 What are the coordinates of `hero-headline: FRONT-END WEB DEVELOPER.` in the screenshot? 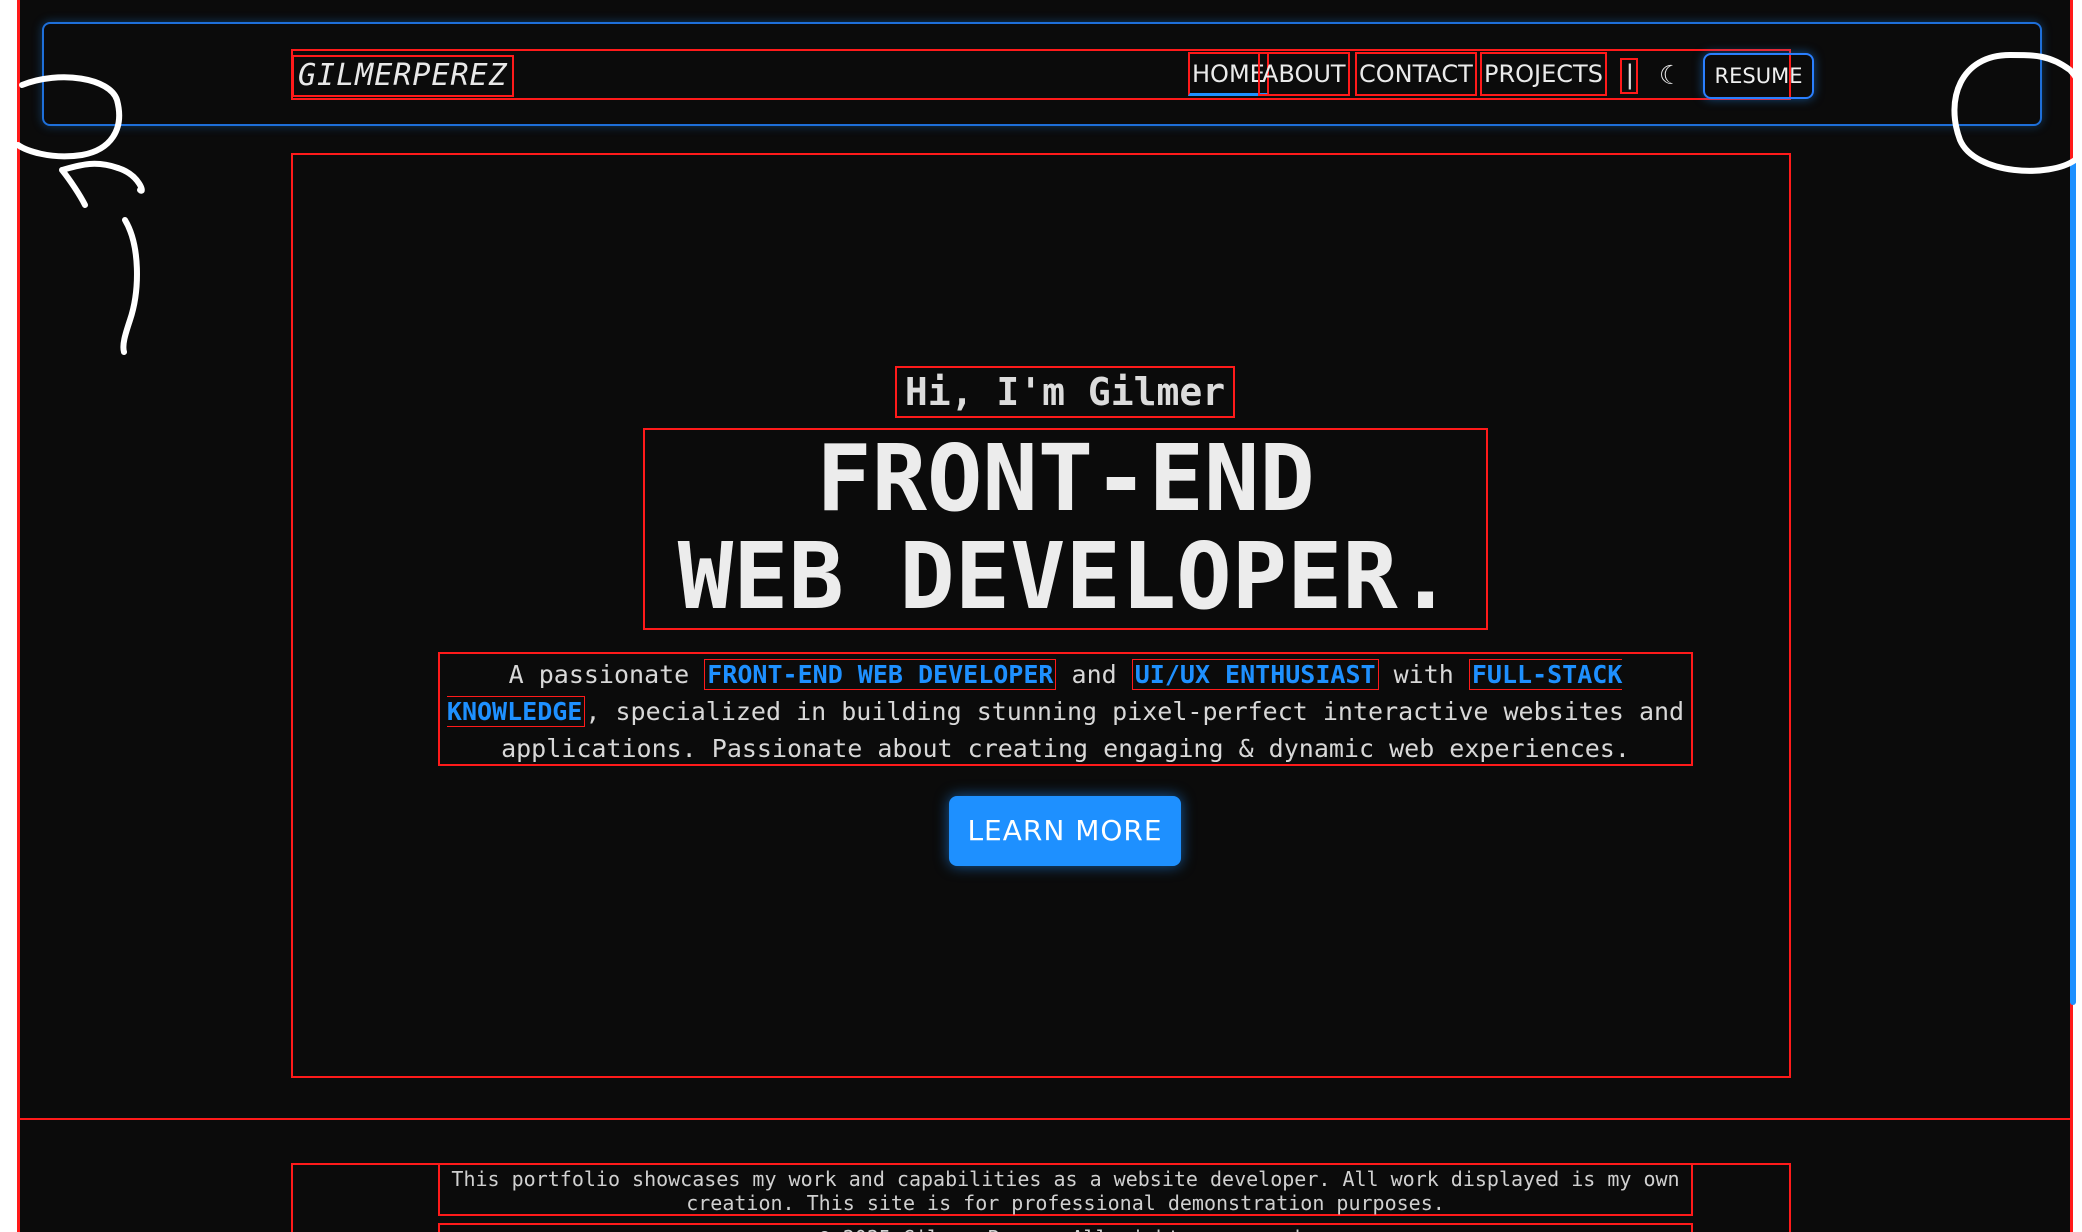 It's located at (1065, 529).